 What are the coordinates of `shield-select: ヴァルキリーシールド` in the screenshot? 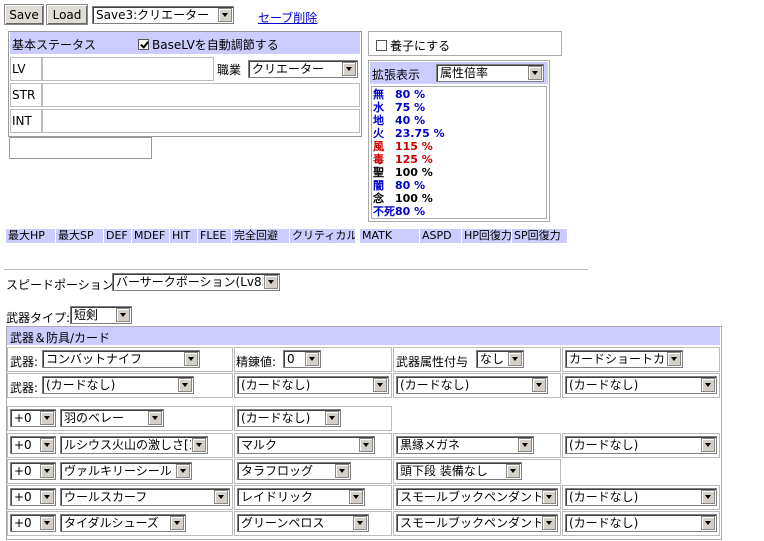 It's located at (126, 471).